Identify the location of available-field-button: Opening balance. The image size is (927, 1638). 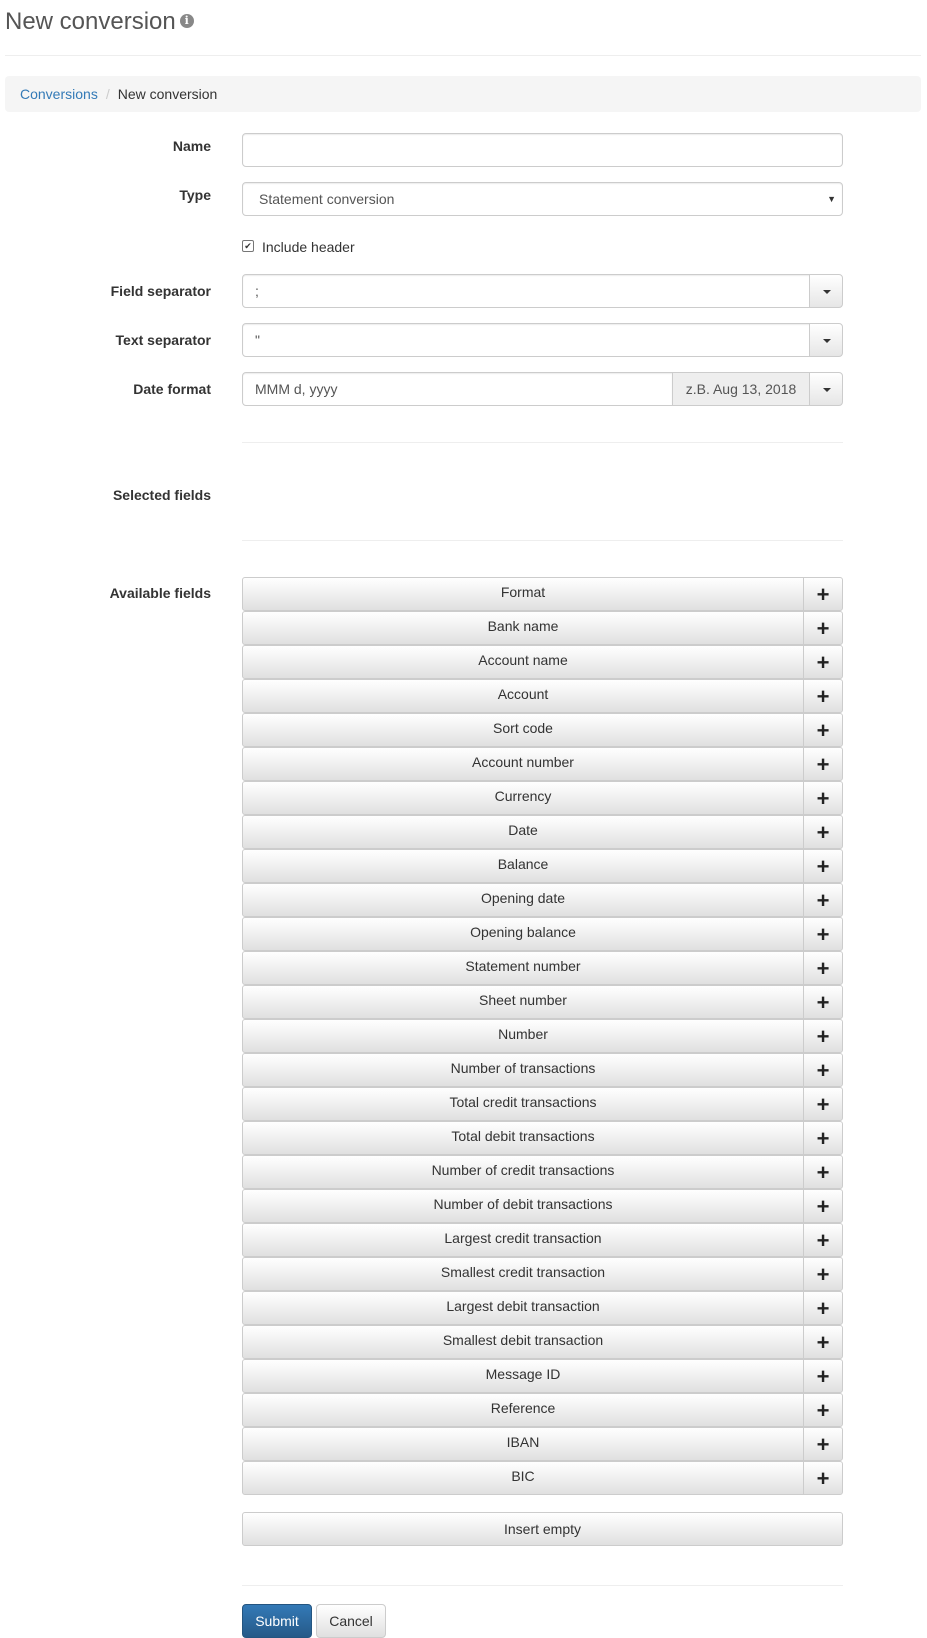
(523, 934).